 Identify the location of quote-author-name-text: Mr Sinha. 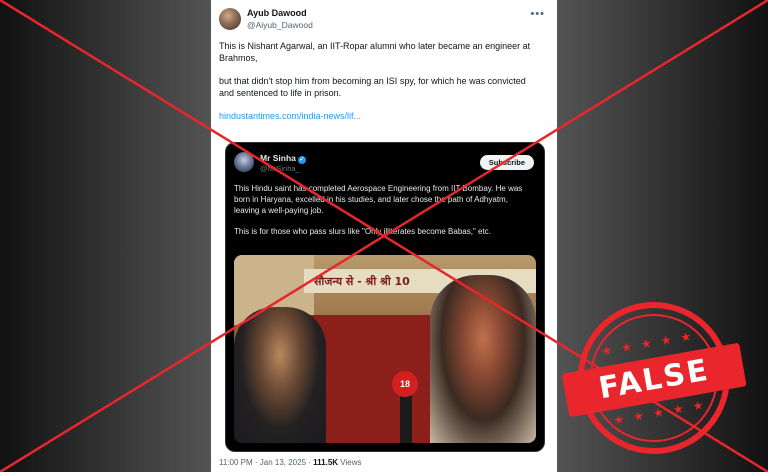
(278, 158).